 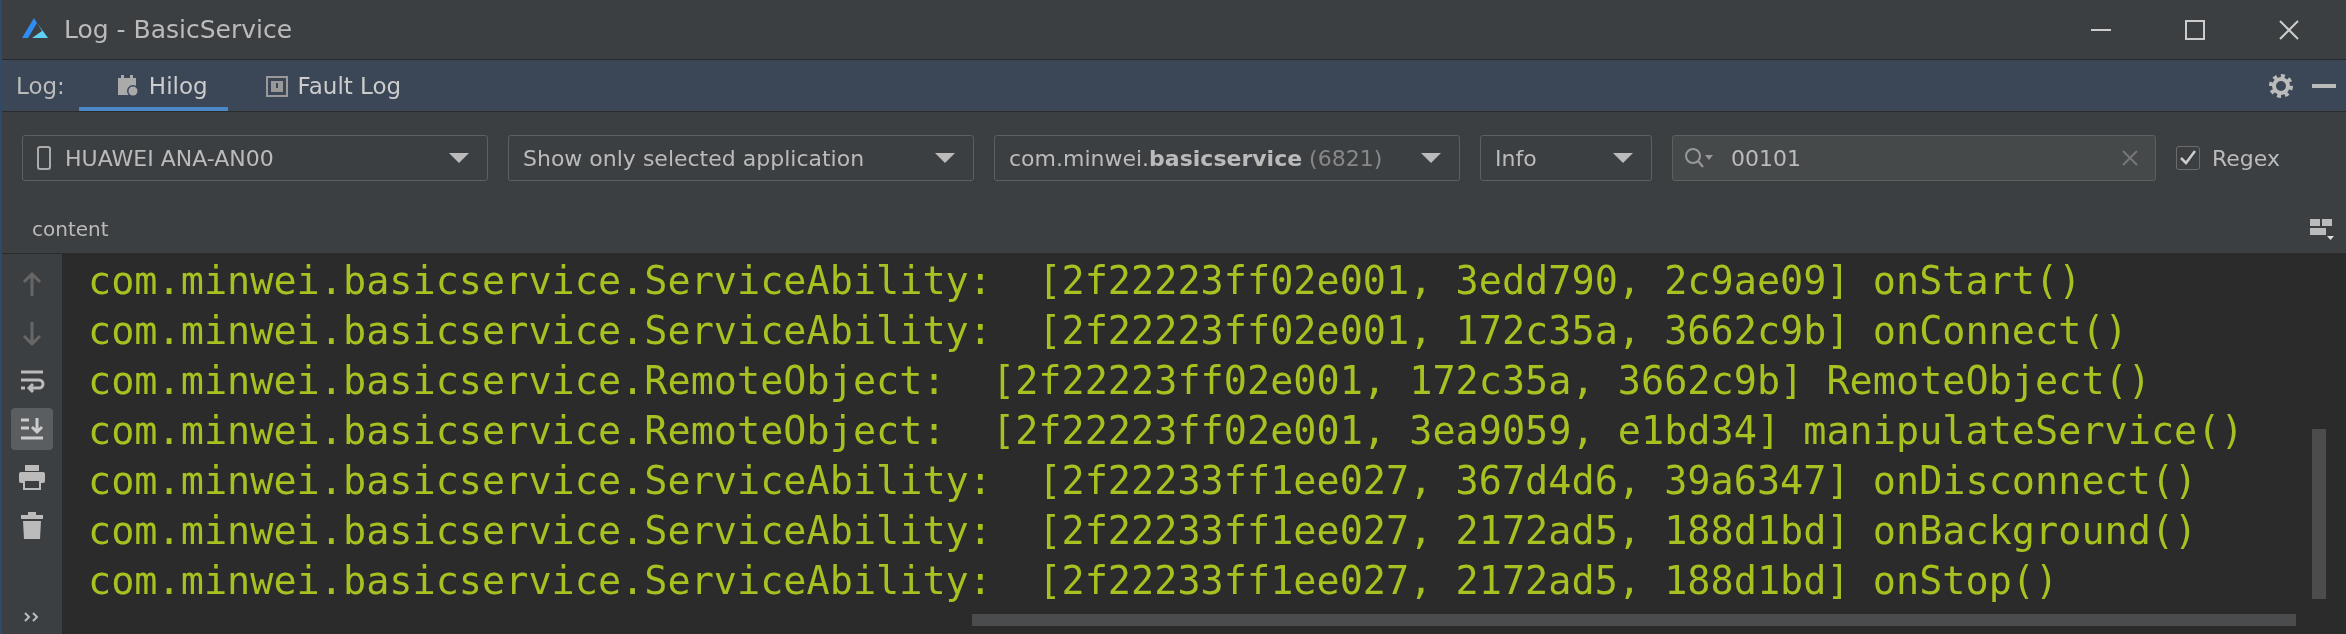 What do you see at coordinates (32, 381) in the screenshot?
I see `soft-wrap-icon` at bounding box center [32, 381].